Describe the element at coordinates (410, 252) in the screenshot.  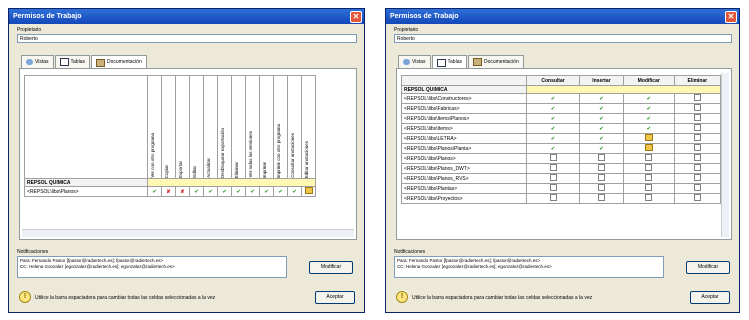
I see `notifications-label: Notificaciones` at that location.